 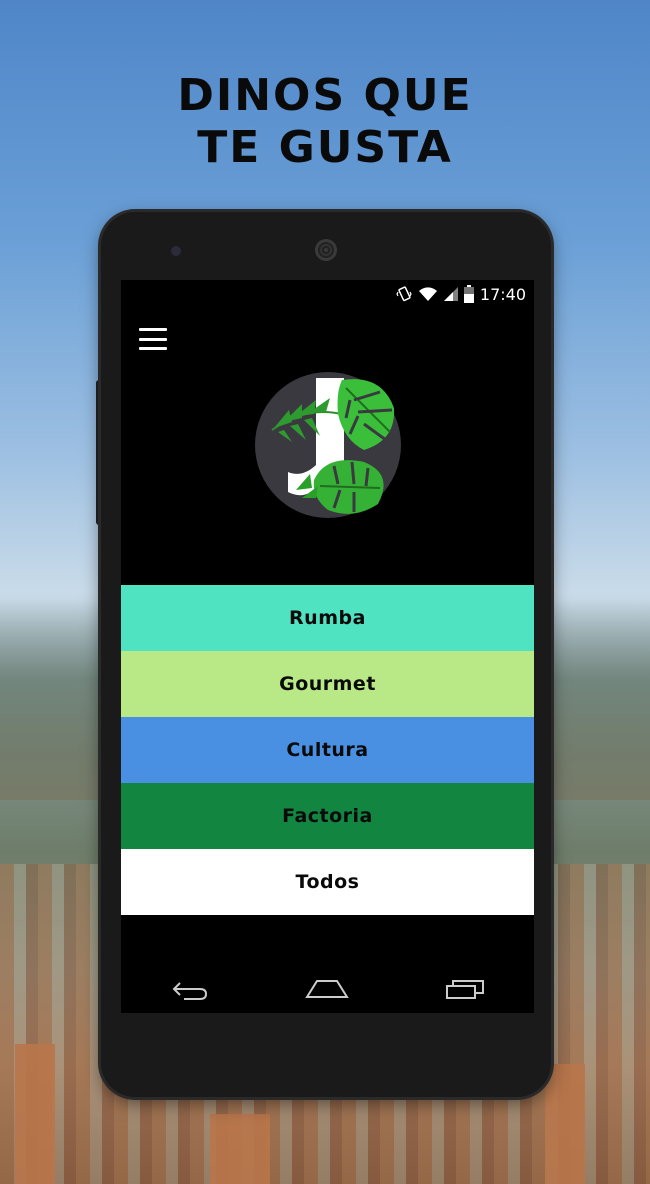 I want to click on menu-item-cultura: Cultura, so click(x=327, y=750).